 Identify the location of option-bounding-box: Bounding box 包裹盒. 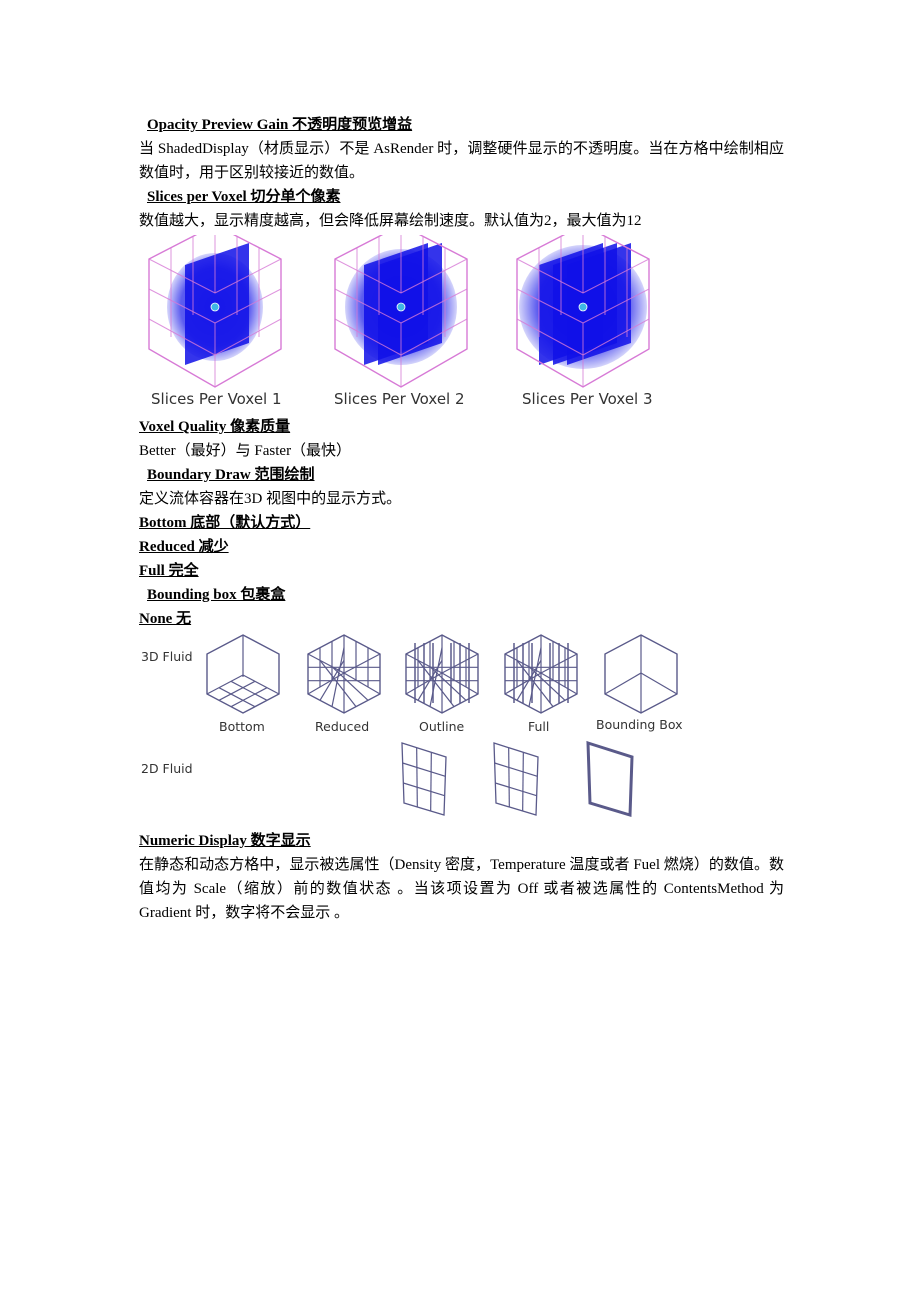
(216, 595).